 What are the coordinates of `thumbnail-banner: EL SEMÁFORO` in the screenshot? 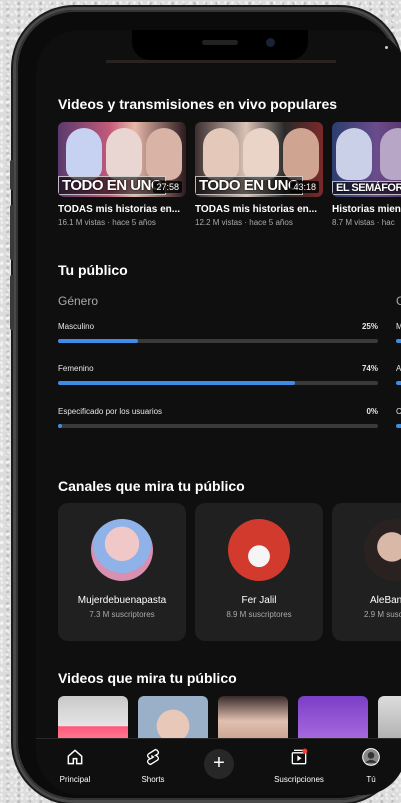 It's located at (366, 188).